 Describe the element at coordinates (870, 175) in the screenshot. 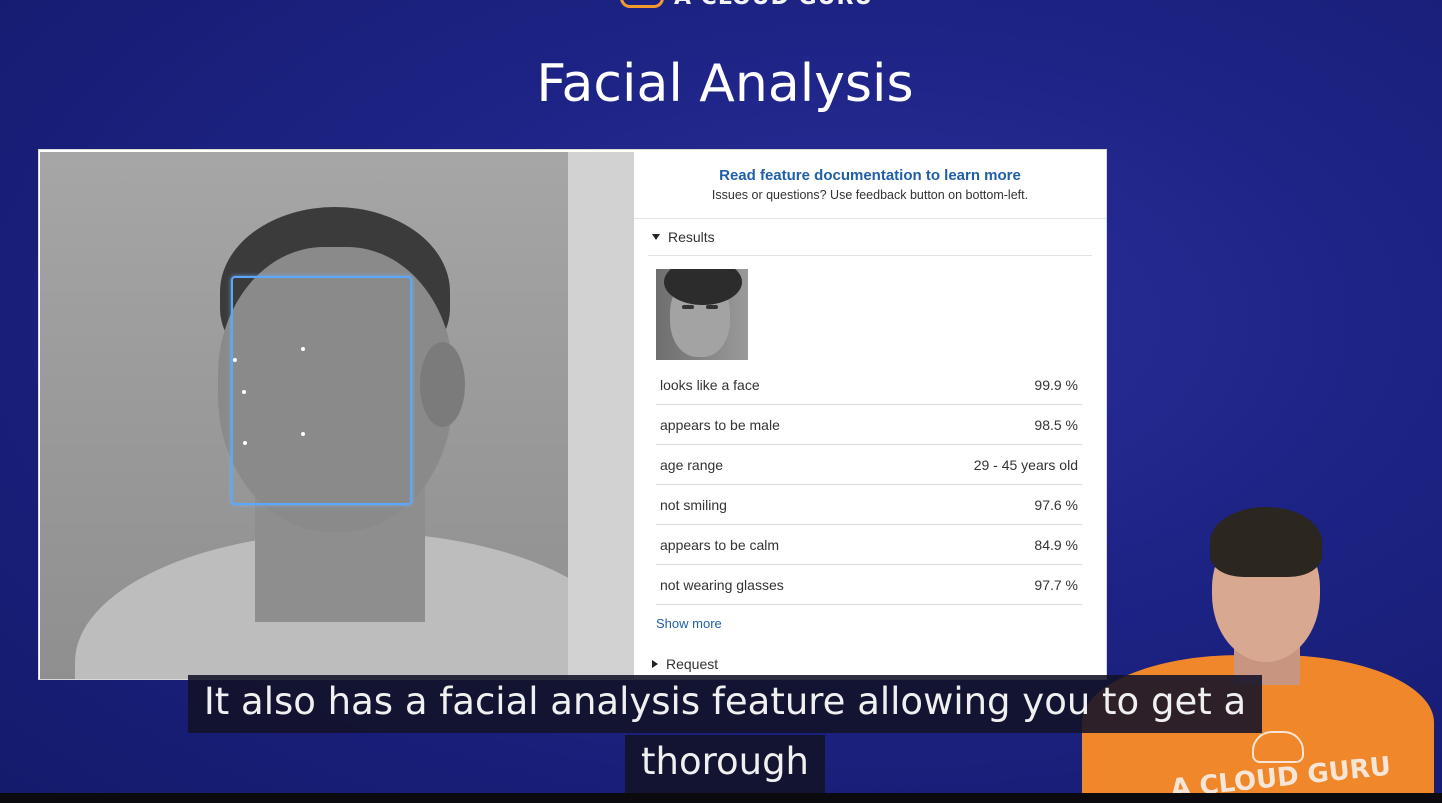

I see `documentation-link: Read feature documentation to learn more` at that location.